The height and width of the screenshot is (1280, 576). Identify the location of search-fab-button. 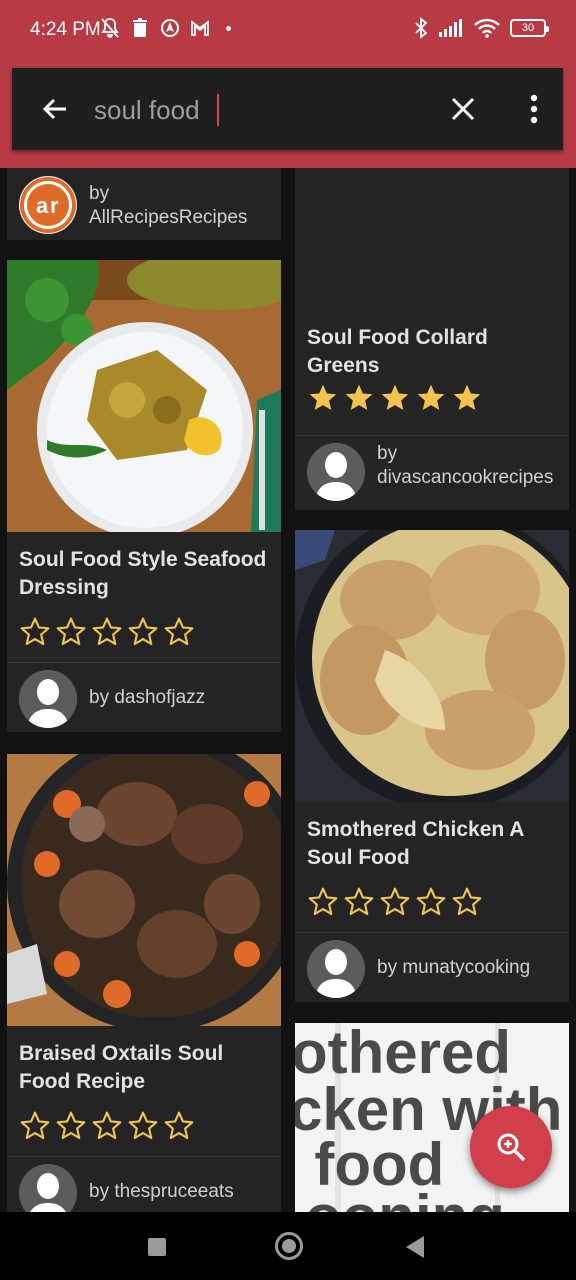
(511, 1147).